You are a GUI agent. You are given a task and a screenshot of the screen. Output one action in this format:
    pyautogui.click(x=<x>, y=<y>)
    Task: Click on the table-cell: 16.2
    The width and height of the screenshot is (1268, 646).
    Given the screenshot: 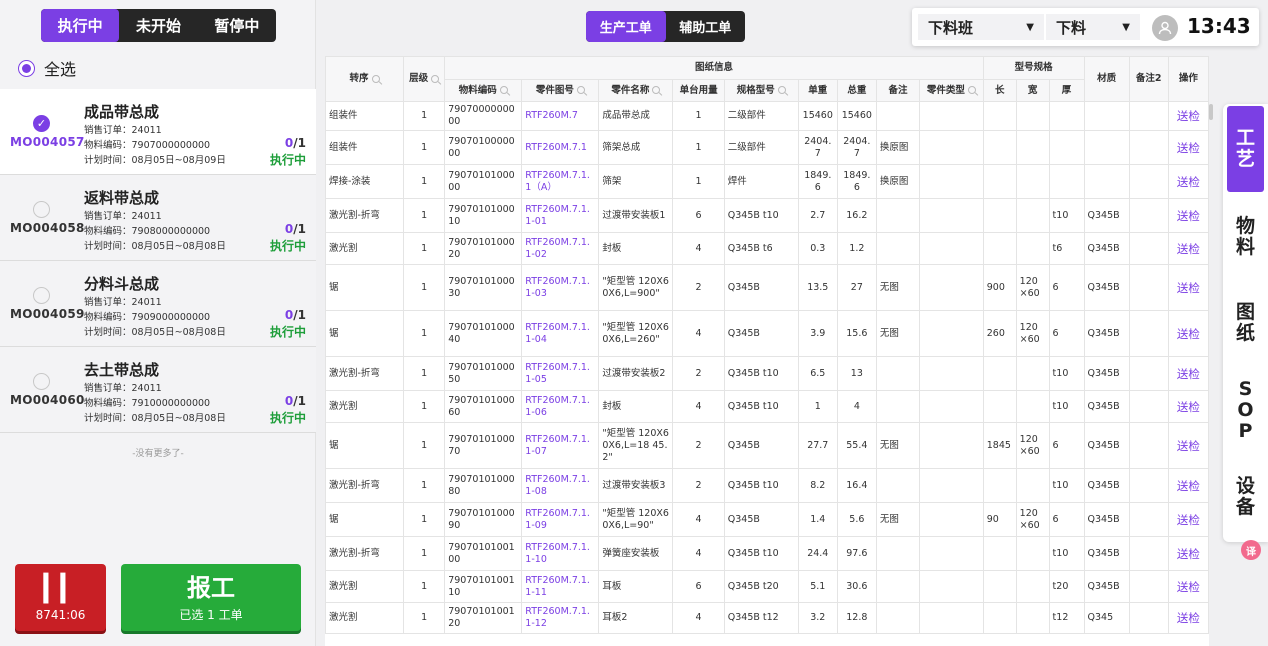 What is the action you would take?
    pyautogui.click(x=856, y=215)
    